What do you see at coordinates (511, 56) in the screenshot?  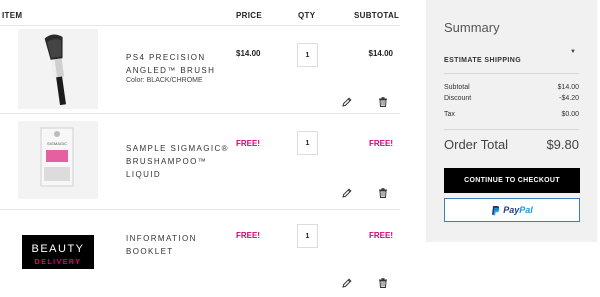 I see `estimate-shipping-toggle: ESTIMATE SHIPPING ▼` at bounding box center [511, 56].